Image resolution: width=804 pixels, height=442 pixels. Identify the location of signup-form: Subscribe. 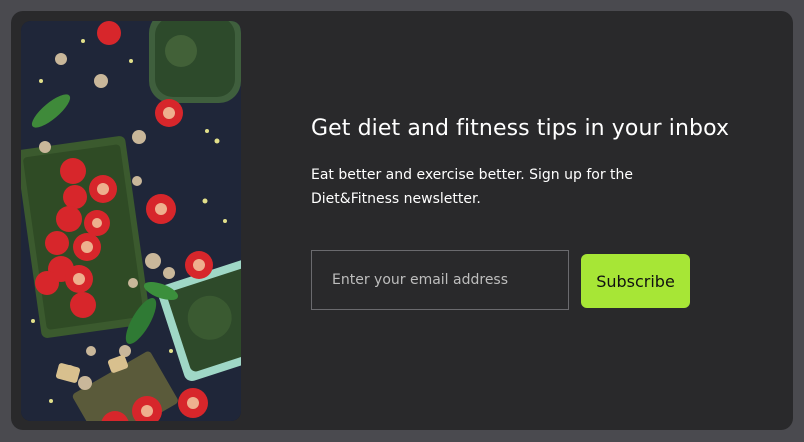
(541, 281).